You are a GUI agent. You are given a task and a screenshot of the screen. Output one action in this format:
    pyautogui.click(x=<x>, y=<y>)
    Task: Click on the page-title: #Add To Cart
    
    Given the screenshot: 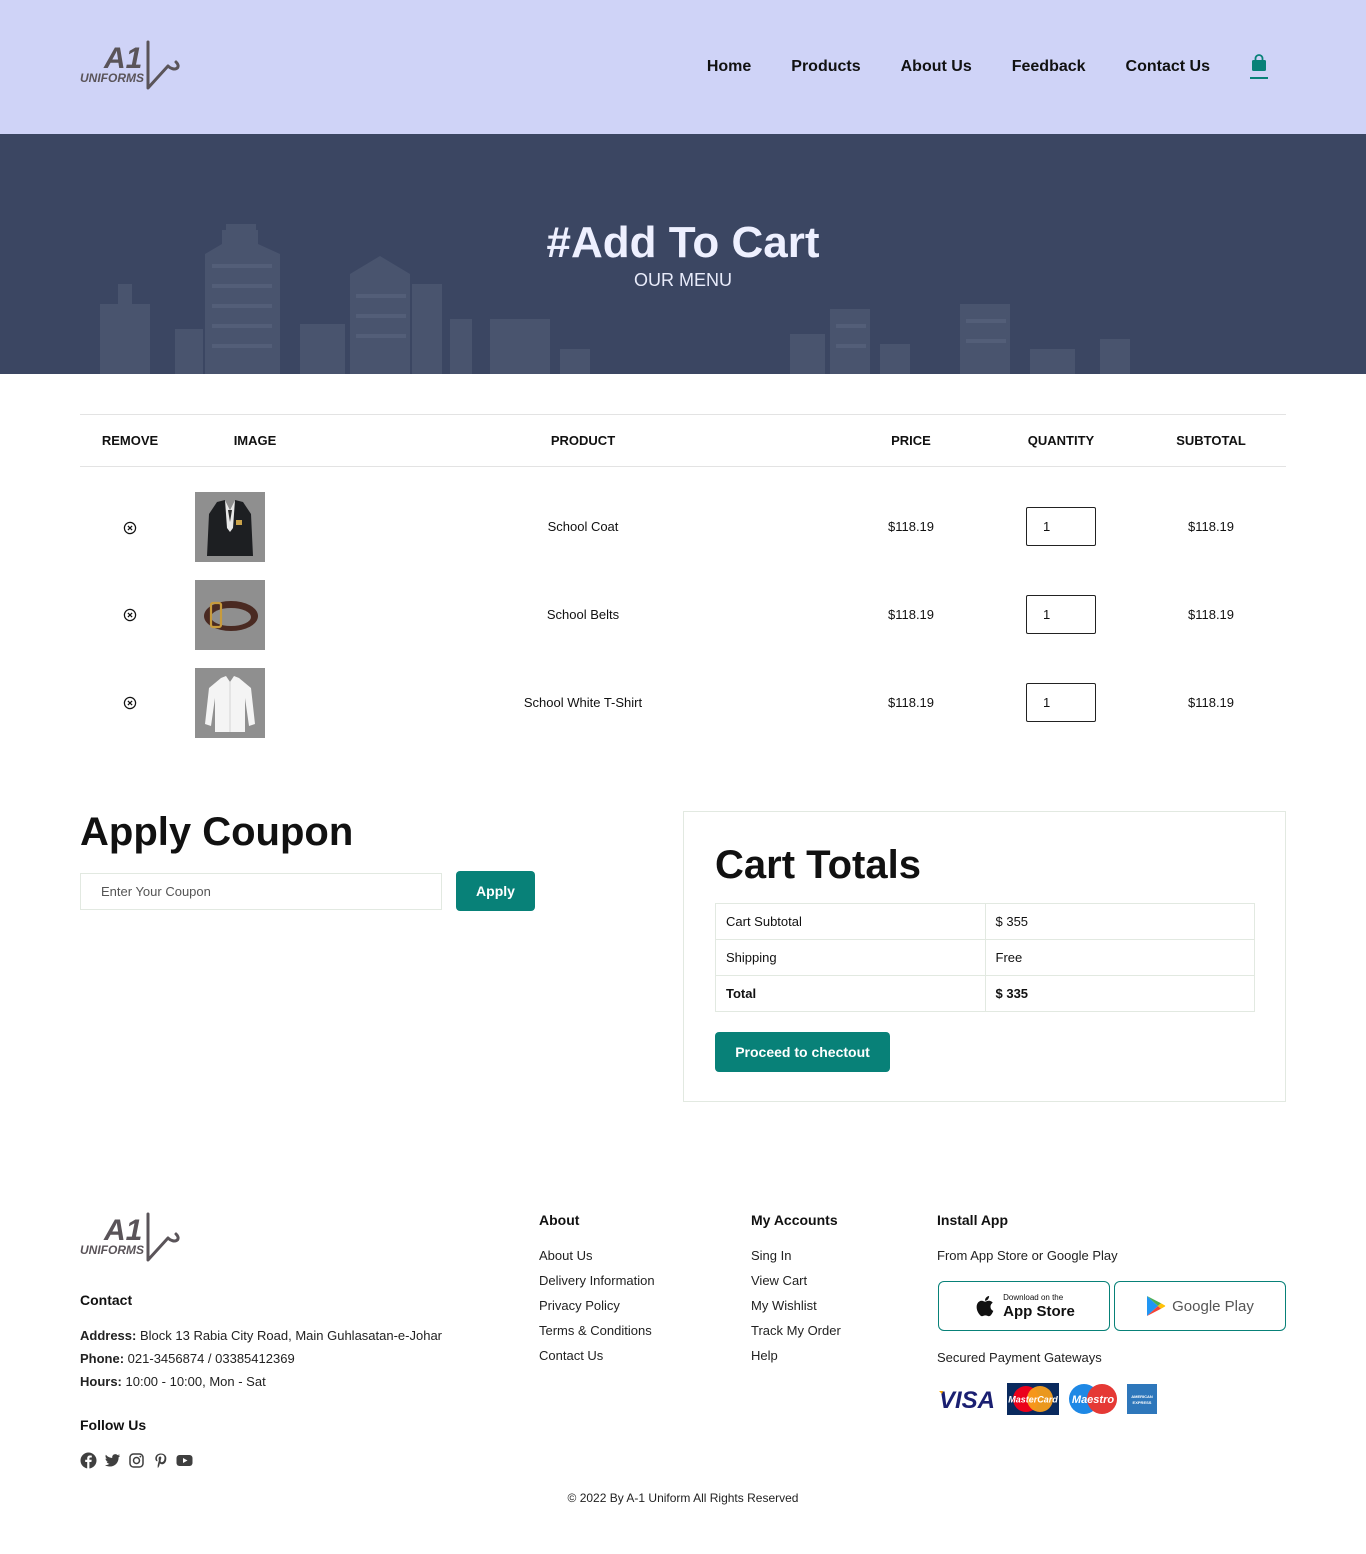 What is the action you would take?
    pyautogui.click(x=683, y=242)
    